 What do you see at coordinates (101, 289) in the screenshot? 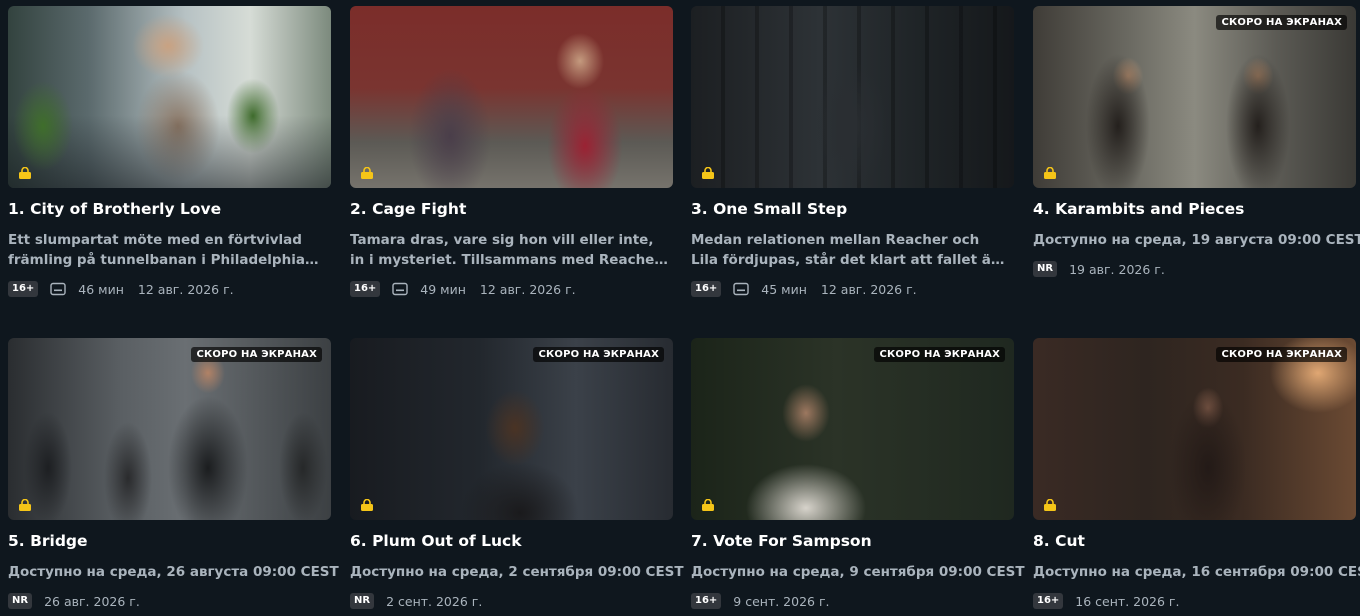
I see `episode-duration: 46 мин` at bounding box center [101, 289].